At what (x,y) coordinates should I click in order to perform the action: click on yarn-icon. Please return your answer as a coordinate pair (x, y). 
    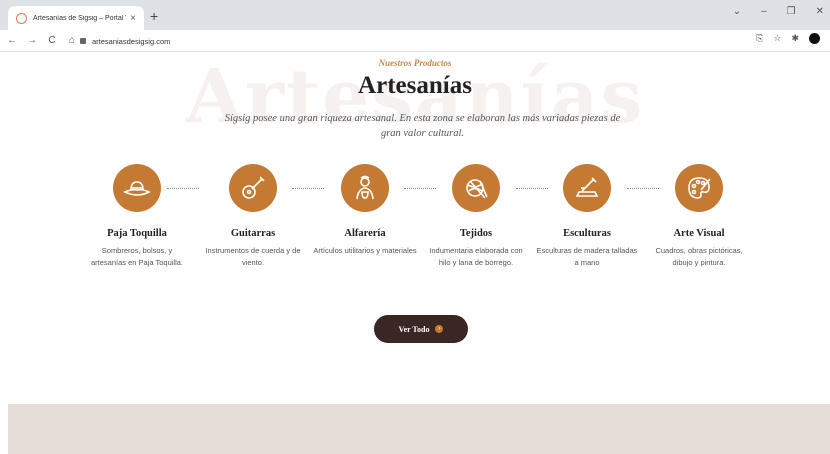
    Looking at the image, I should click on (477, 189).